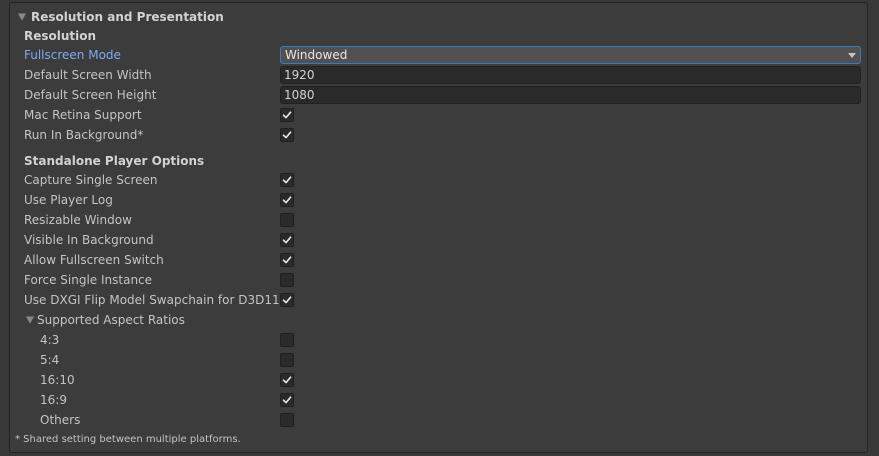 The image size is (879, 456). I want to click on aspect-16-10-checkbox, so click(287, 380).